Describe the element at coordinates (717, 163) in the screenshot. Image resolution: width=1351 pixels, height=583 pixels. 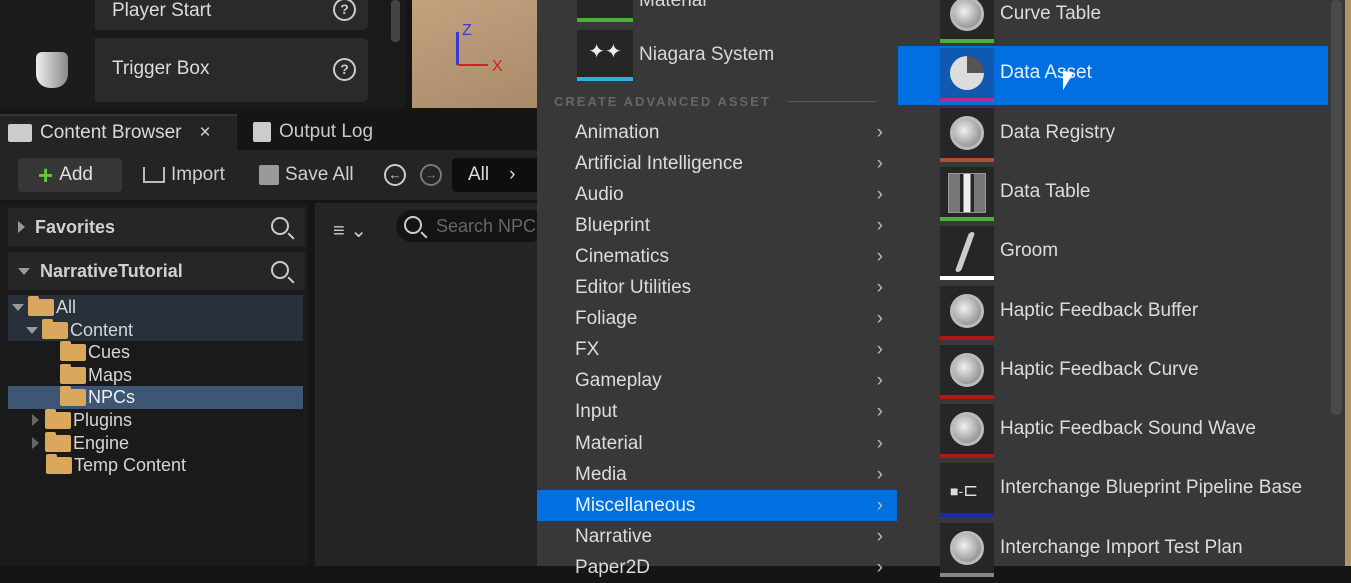
I see `menu-item-artificial-intelligence: Artificial Intelligence ›` at that location.